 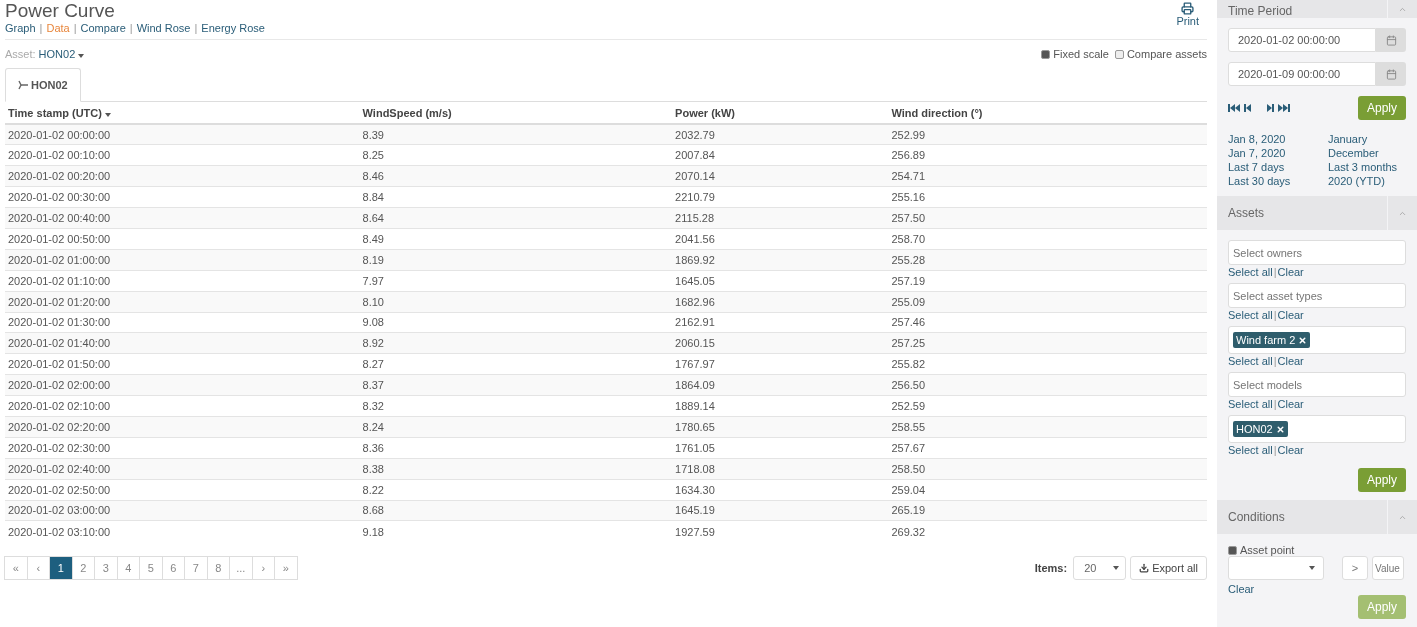 What do you see at coordinates (182, 322) in the screenshot?
I see `table-cell: 2020-01-02 01:30:00` at bounding box center [182, 322].